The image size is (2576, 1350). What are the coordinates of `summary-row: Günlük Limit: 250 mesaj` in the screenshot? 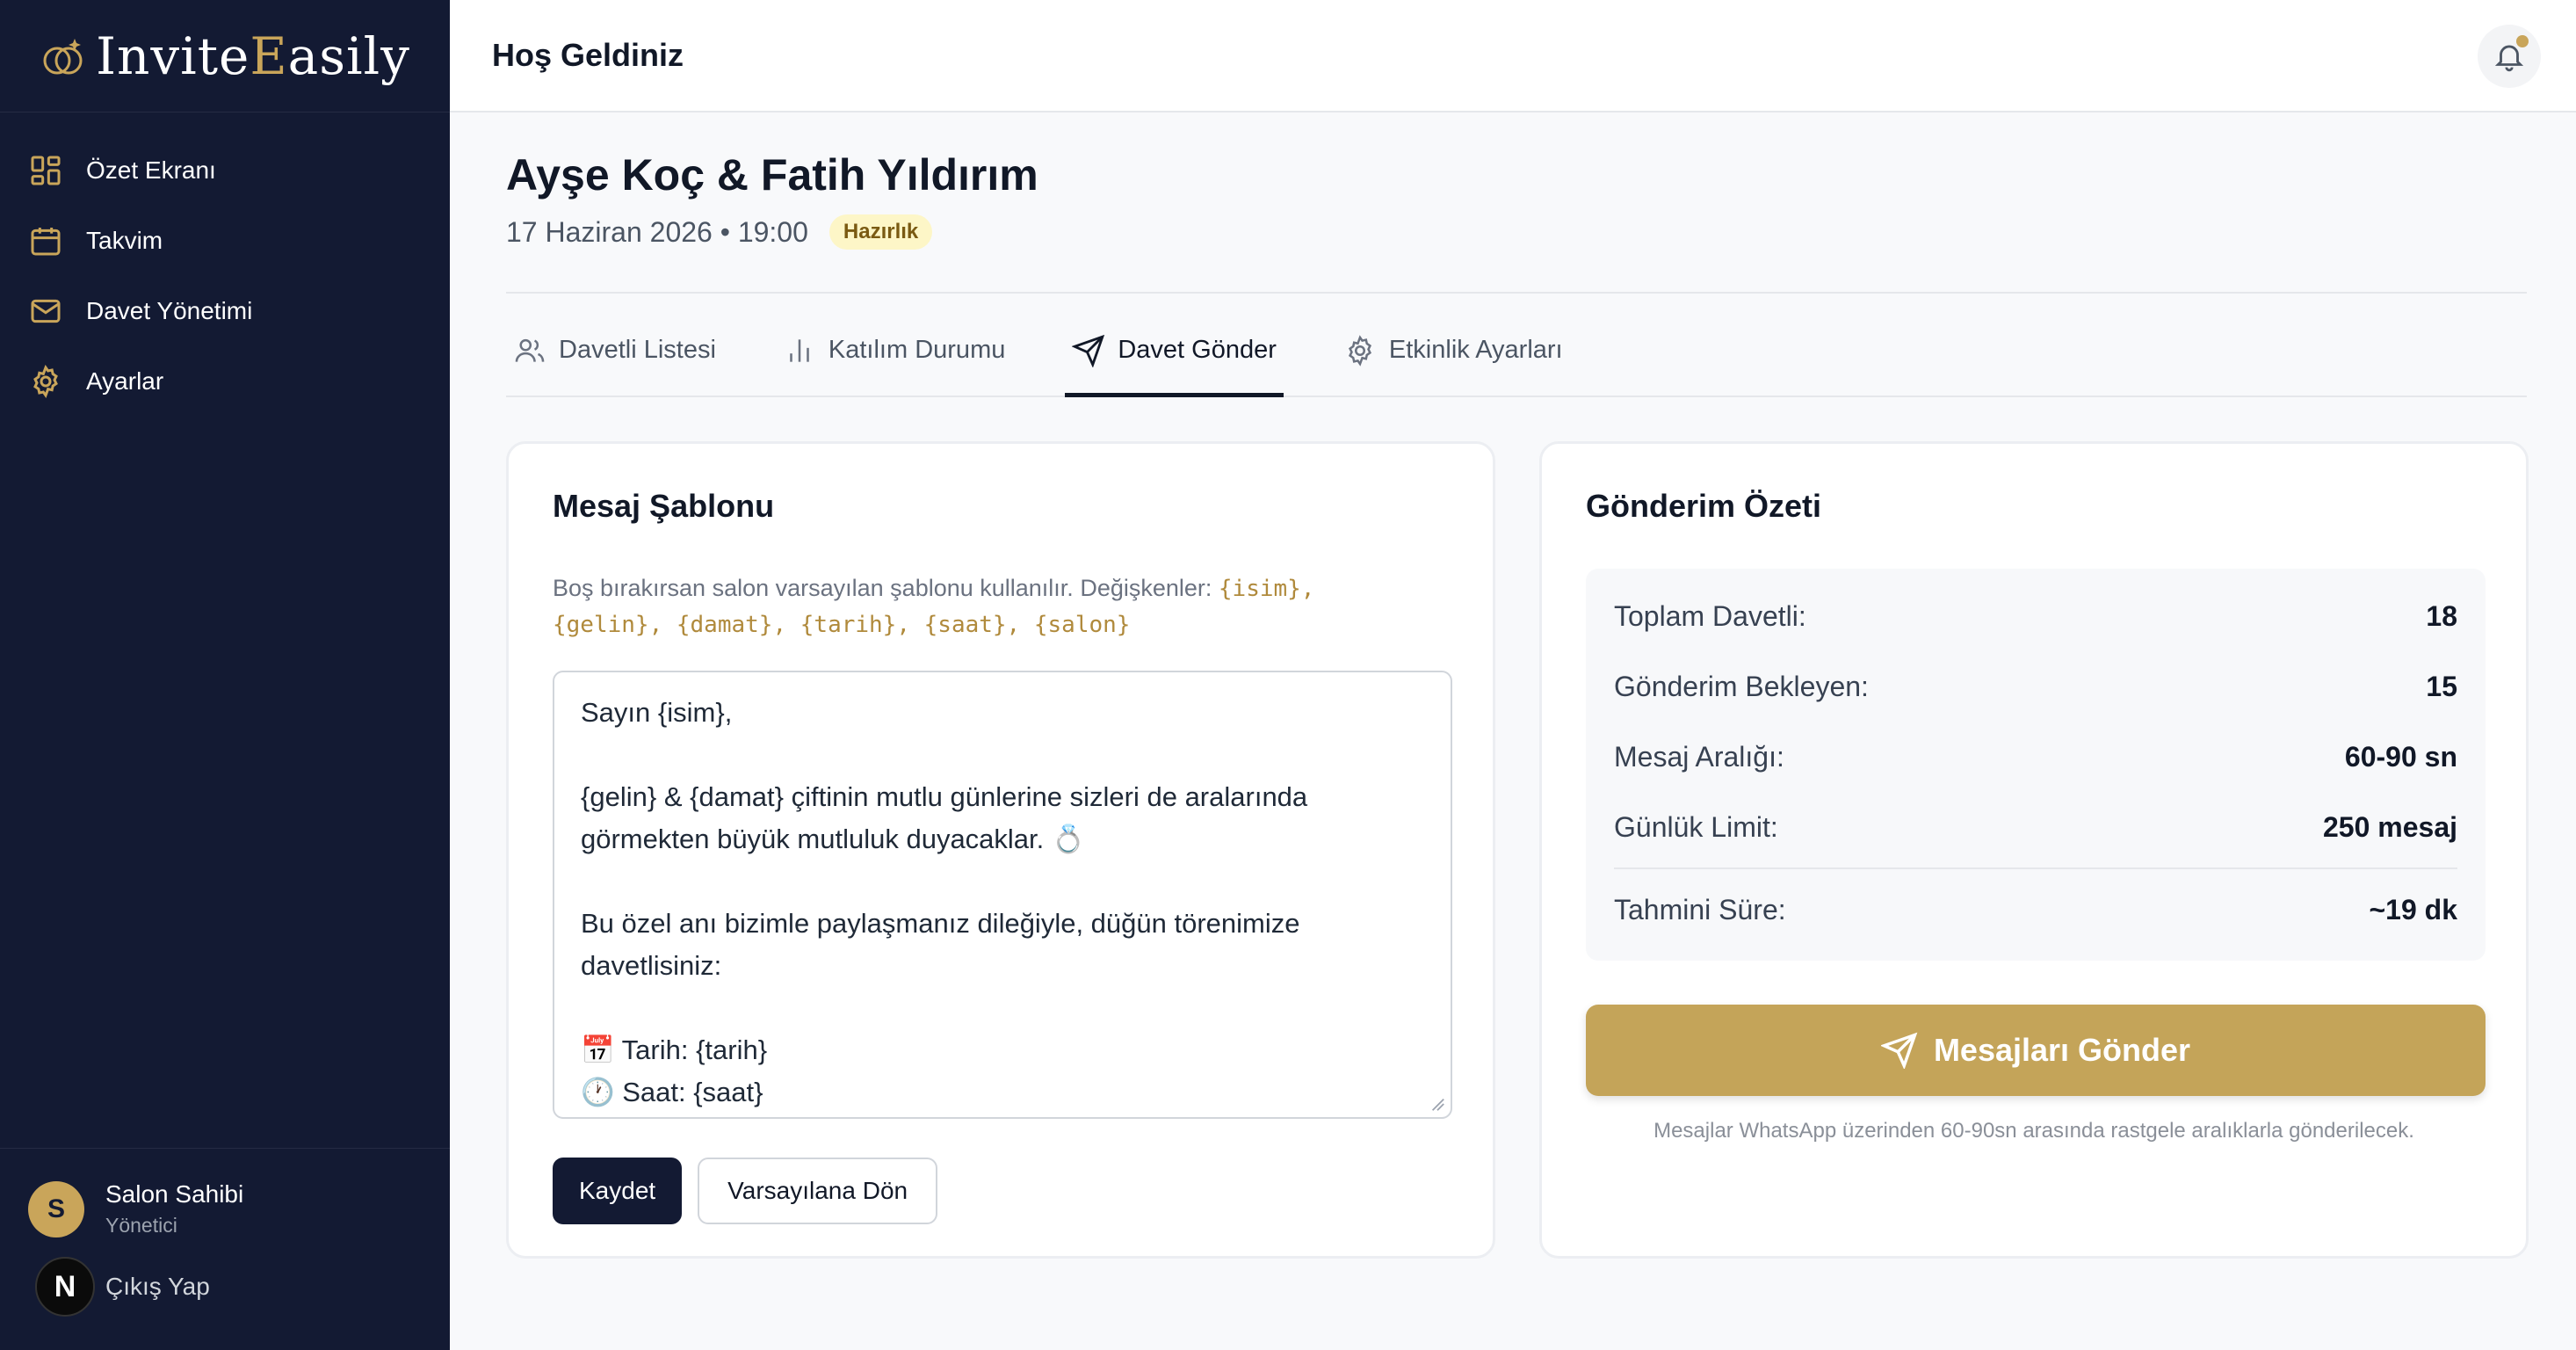 It's located at (2035, 826).